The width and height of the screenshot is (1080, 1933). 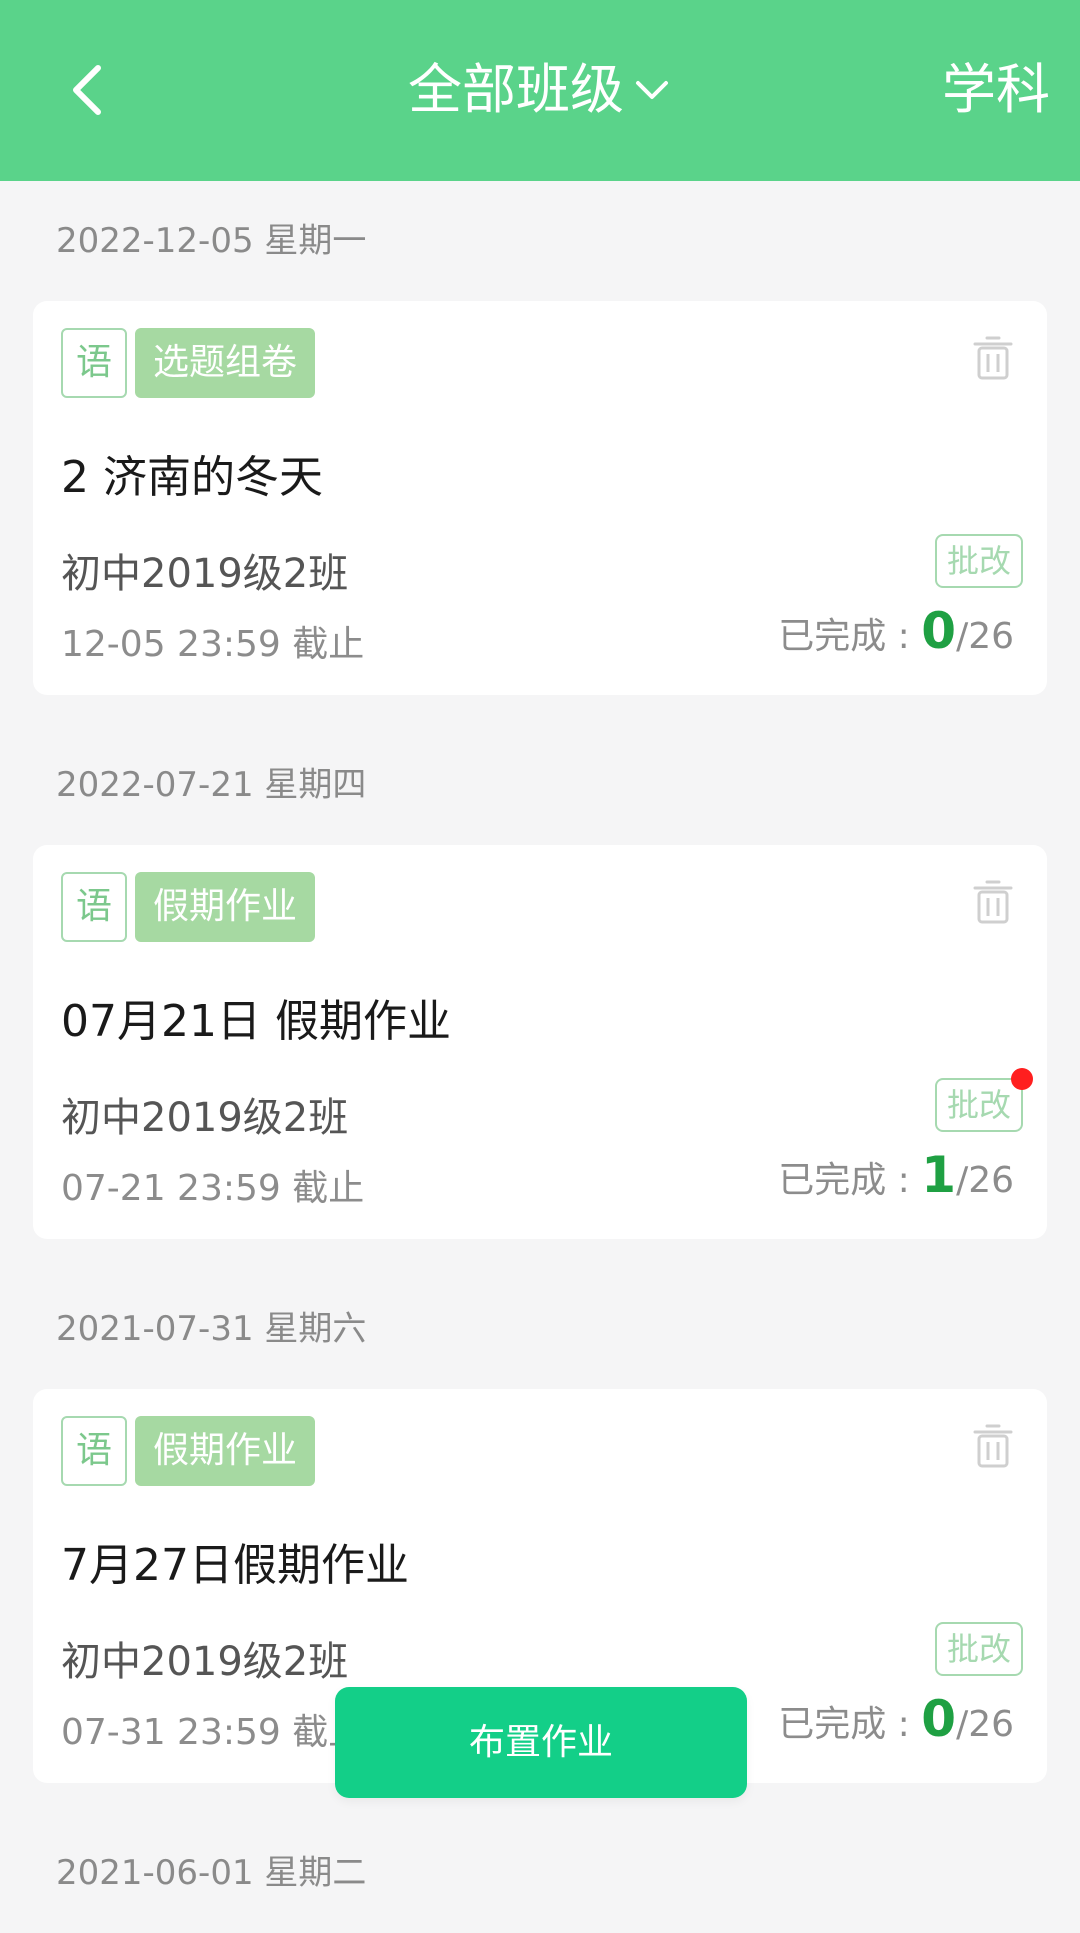 What do you see at coordinates (225, 363) in the screenshot?
I see `type-badge: 选题组卷` at bounding box center [225, 363].